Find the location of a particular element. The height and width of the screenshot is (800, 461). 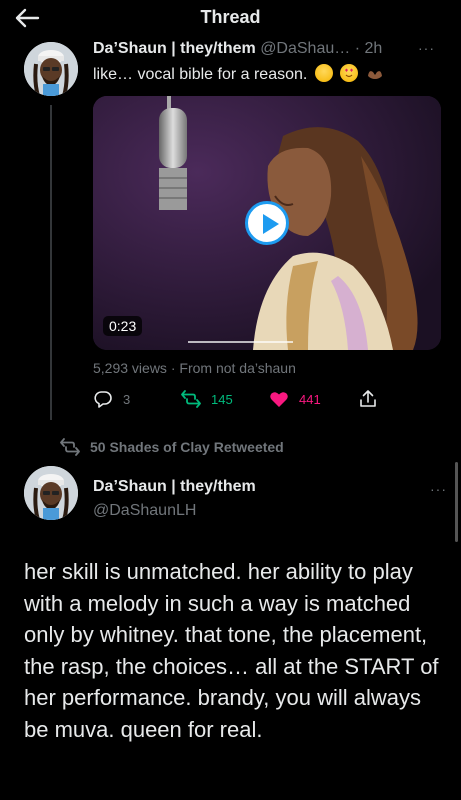

tweet-time: 2h is located at coordinates (373, 48).